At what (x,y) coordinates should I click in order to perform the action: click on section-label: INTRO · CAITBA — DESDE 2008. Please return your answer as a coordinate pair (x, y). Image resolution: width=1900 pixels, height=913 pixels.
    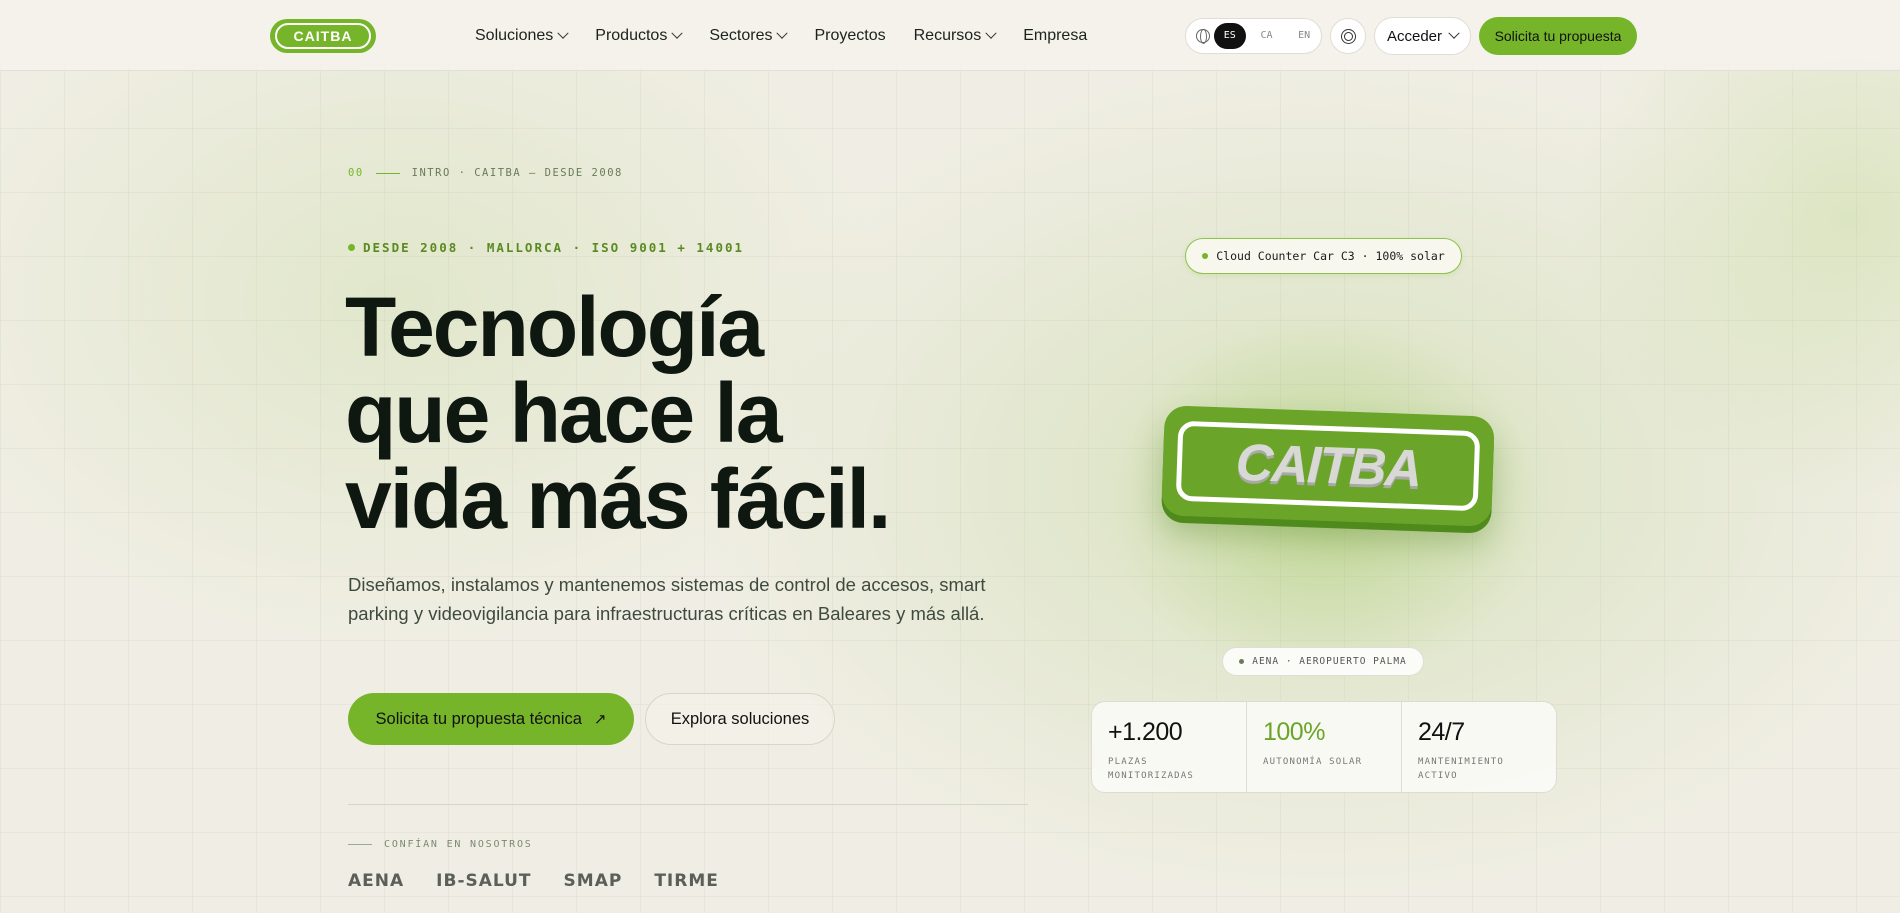
    Looking at the image, I should click on (517, 173).